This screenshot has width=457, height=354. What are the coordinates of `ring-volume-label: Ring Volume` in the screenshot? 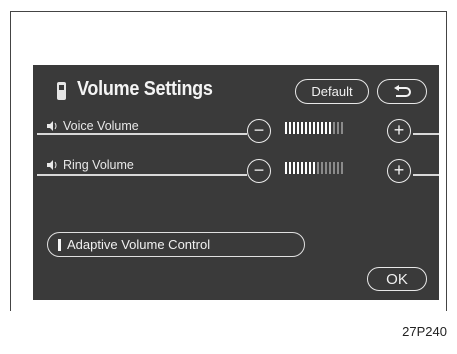 It's located at (90, 165).